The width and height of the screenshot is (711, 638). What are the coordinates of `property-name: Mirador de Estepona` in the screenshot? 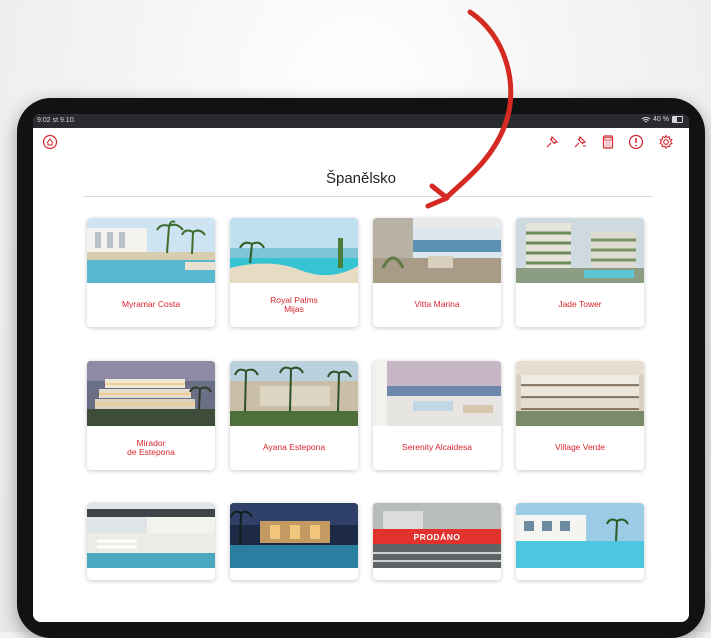 It's located at (151, 447).